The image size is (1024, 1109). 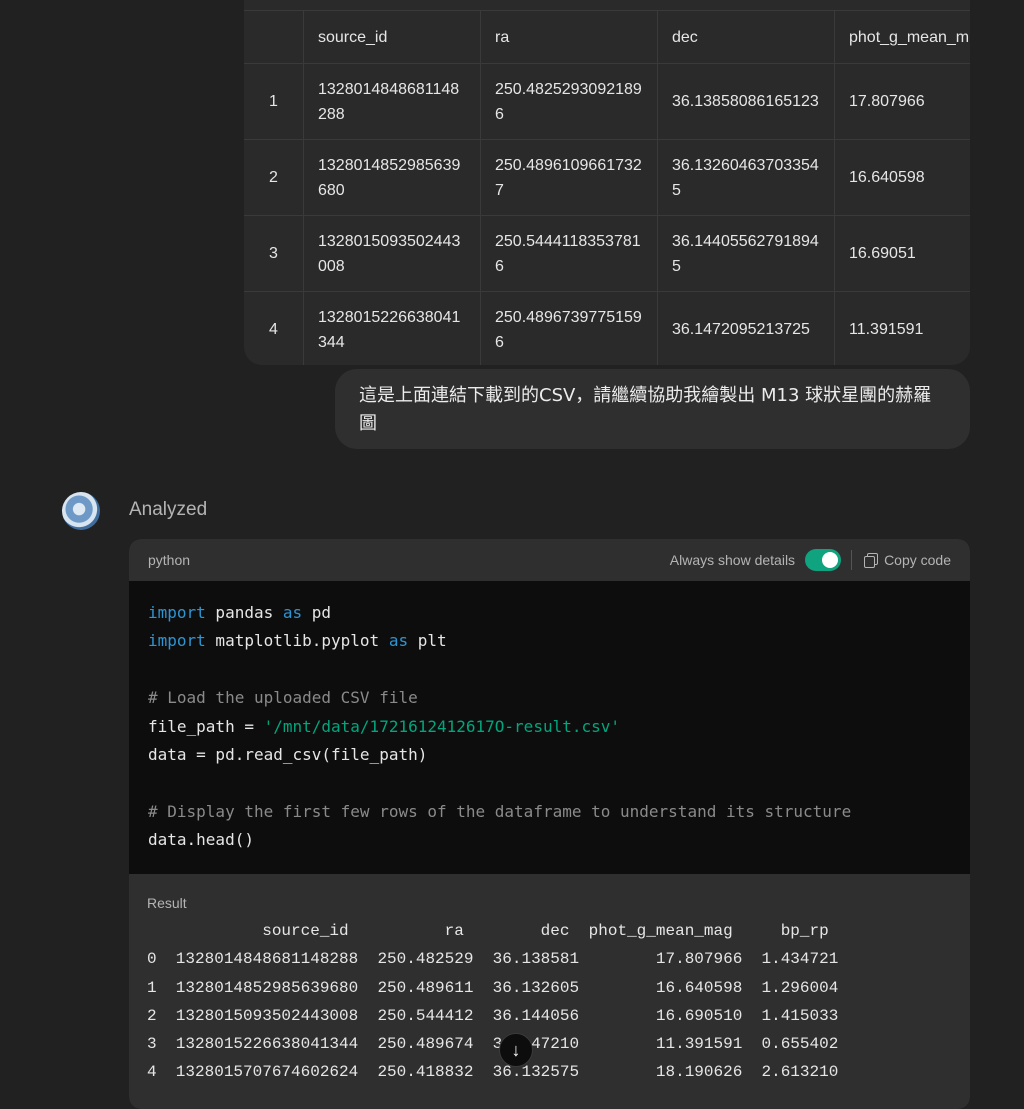 I want to click on result-label: Result, so click(x=167, y=903).